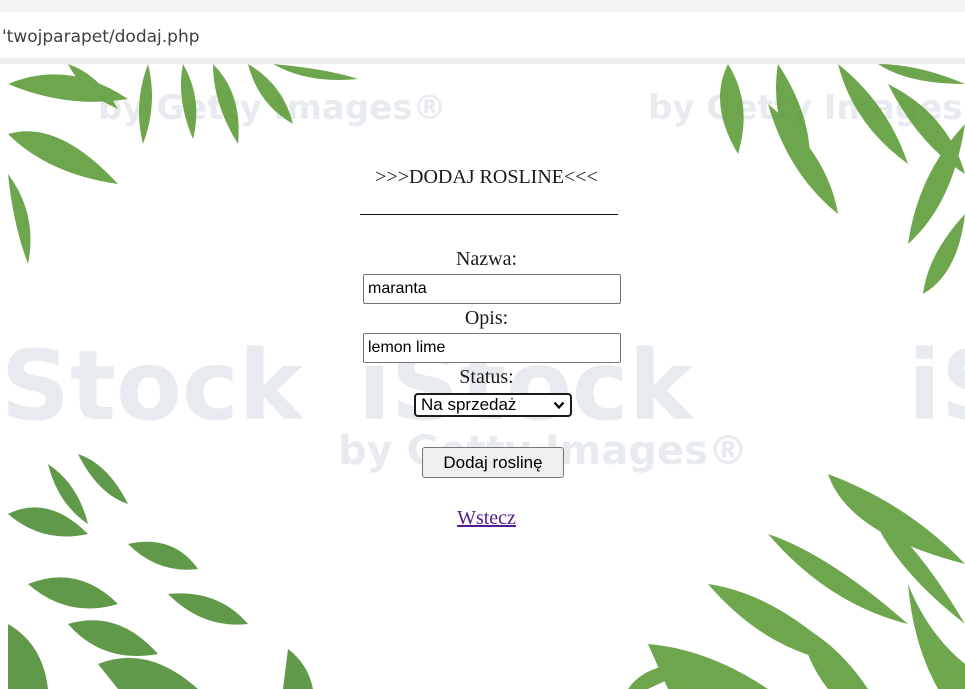 The height and width of the screenshot is (689, 965). Describe the element at coordinates (486, 259) in the screenshot. I see `name-label: Nazwa:` at that location.